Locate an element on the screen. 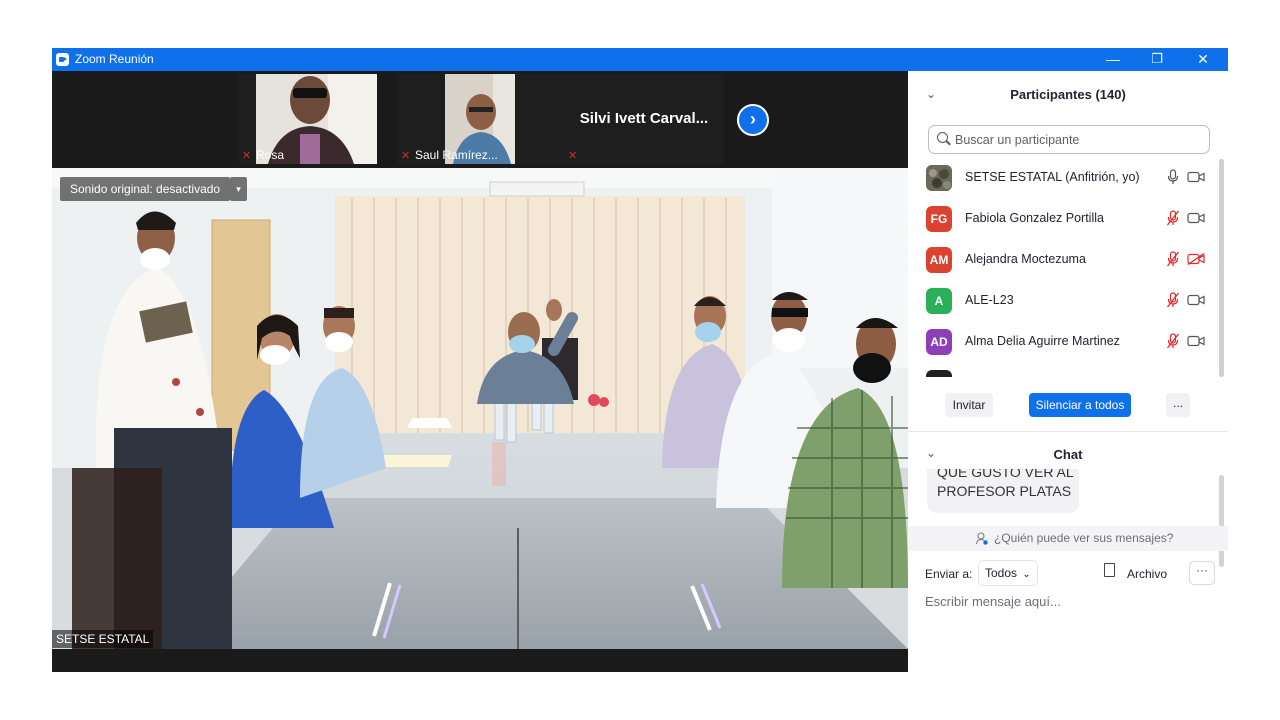  search-placeholder: Buscar un participante is located at coordinates (1017, 140).